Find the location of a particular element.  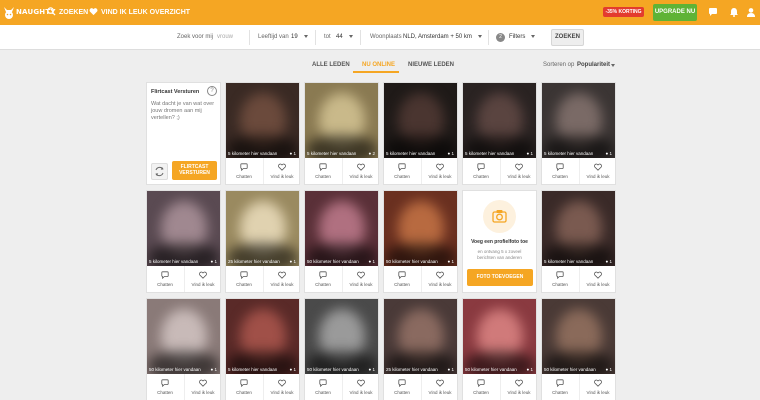

notification-bell-icon is located at coordinates (734, 12).